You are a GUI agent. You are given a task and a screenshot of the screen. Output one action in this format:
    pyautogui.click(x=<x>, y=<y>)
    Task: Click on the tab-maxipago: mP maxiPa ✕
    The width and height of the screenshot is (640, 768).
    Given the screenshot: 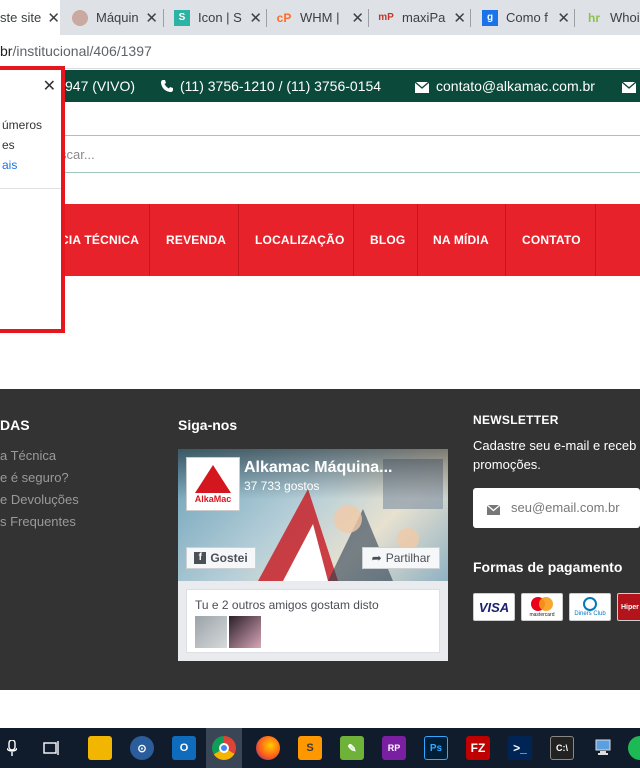 What is the action you would take?
    pyautogui.click(x=420, y=17)
    